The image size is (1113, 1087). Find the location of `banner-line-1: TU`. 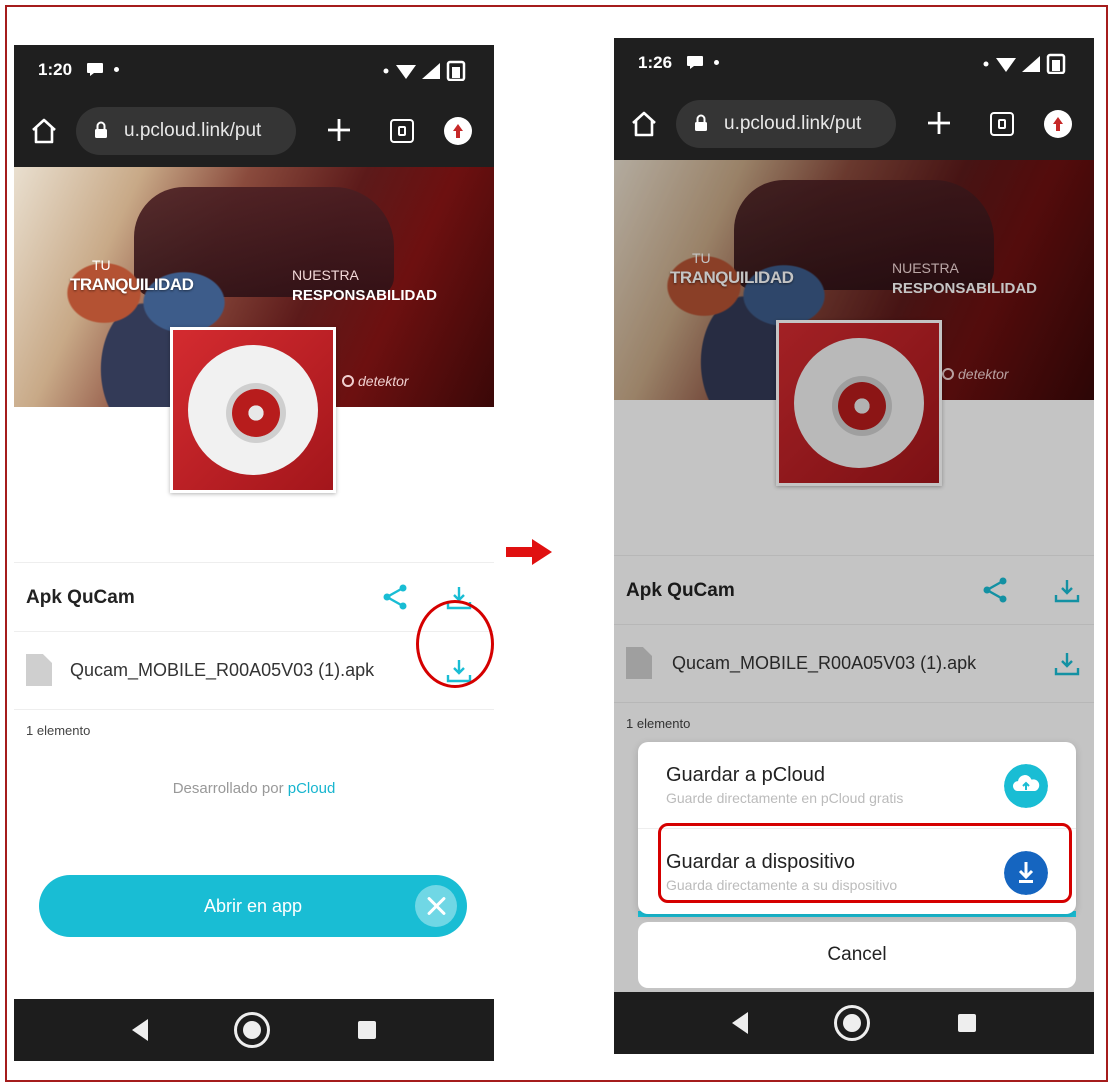

banner-line-1: TU is located at coordinates (101, 265).